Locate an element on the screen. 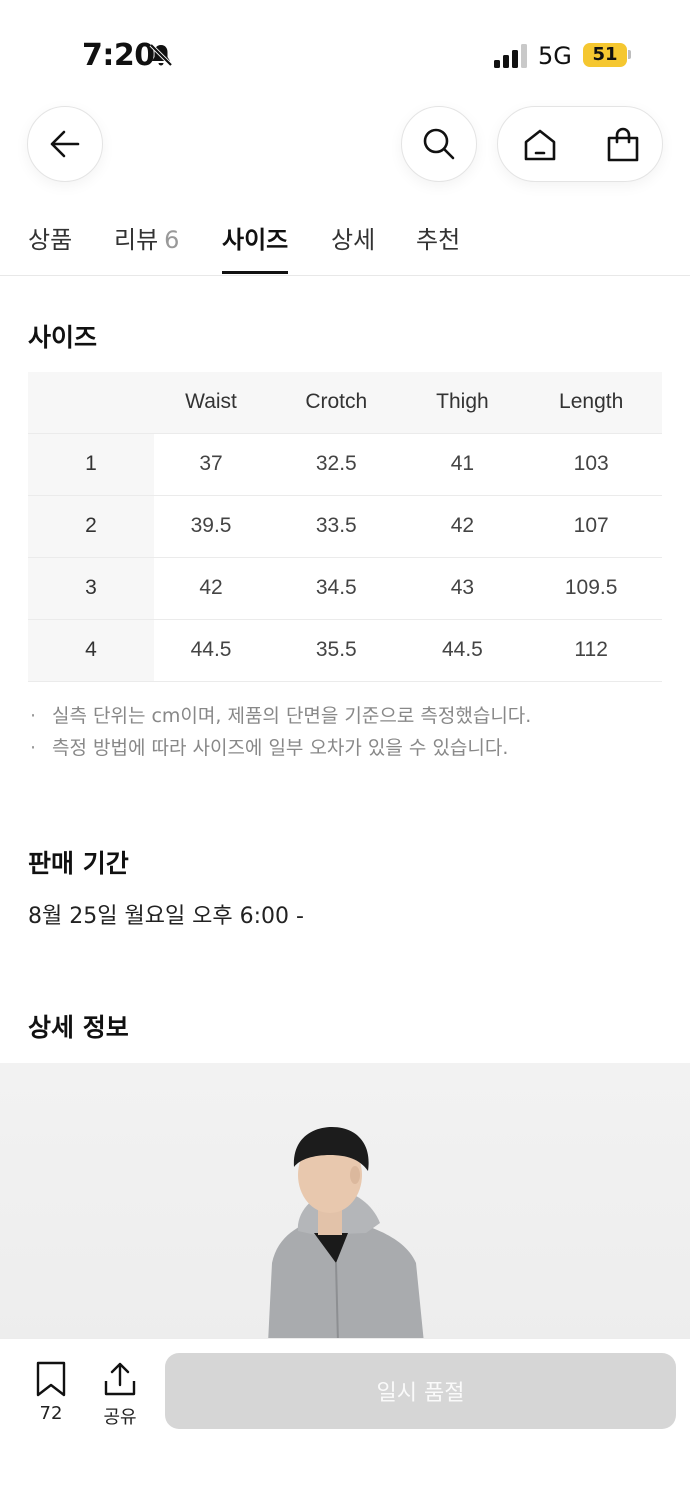 The width and height of the screenshot is (690, 1500). table-row: 4 44.5 35.5 44.5 112 is located at coordinates (345, 650).